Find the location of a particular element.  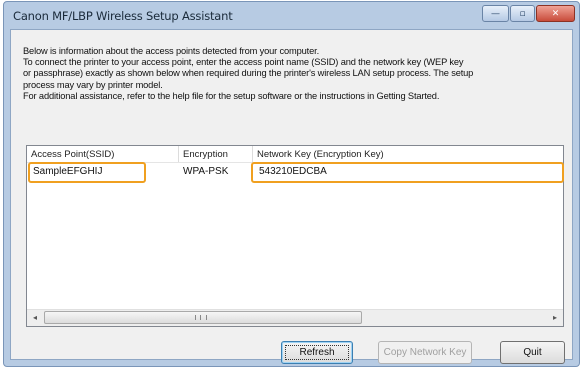

refresh-button: Refresh is located at coordinates (317, 352).